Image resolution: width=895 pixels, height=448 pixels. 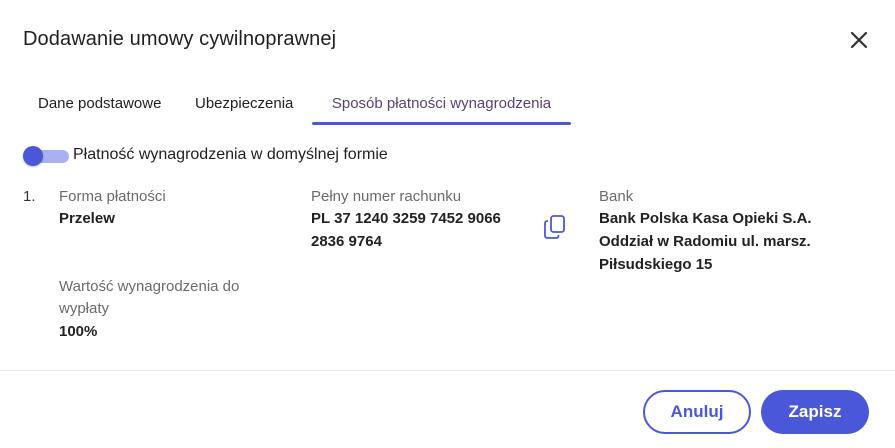 What do you see at coordinates (441, 123) in the screenshot?
I see `active-tab-indicator` at bounding box center [441, 123].